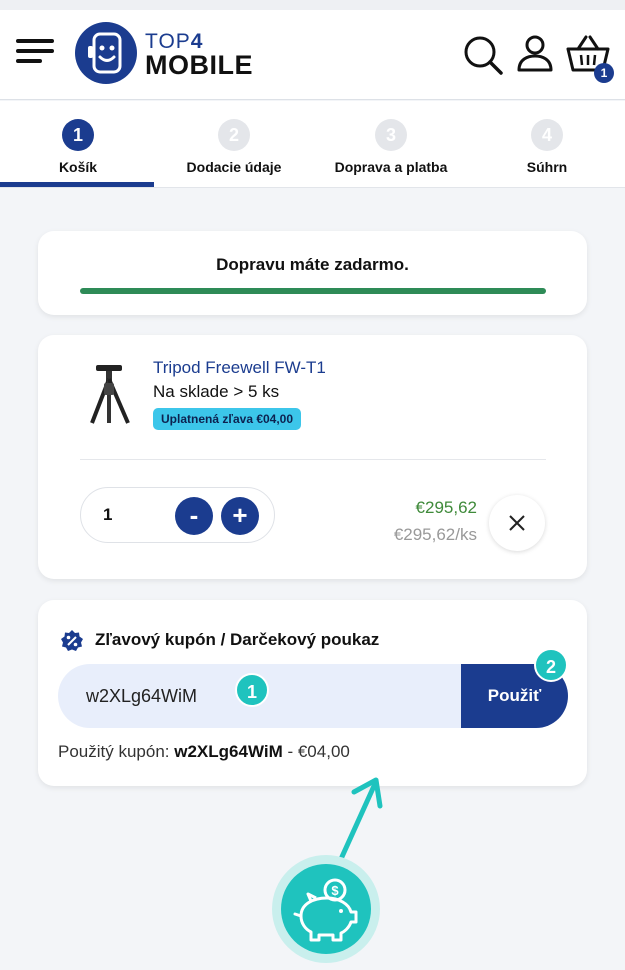 This screenshot has width=625, height=970. I want to click on step-number: 3, so click(391, 135).